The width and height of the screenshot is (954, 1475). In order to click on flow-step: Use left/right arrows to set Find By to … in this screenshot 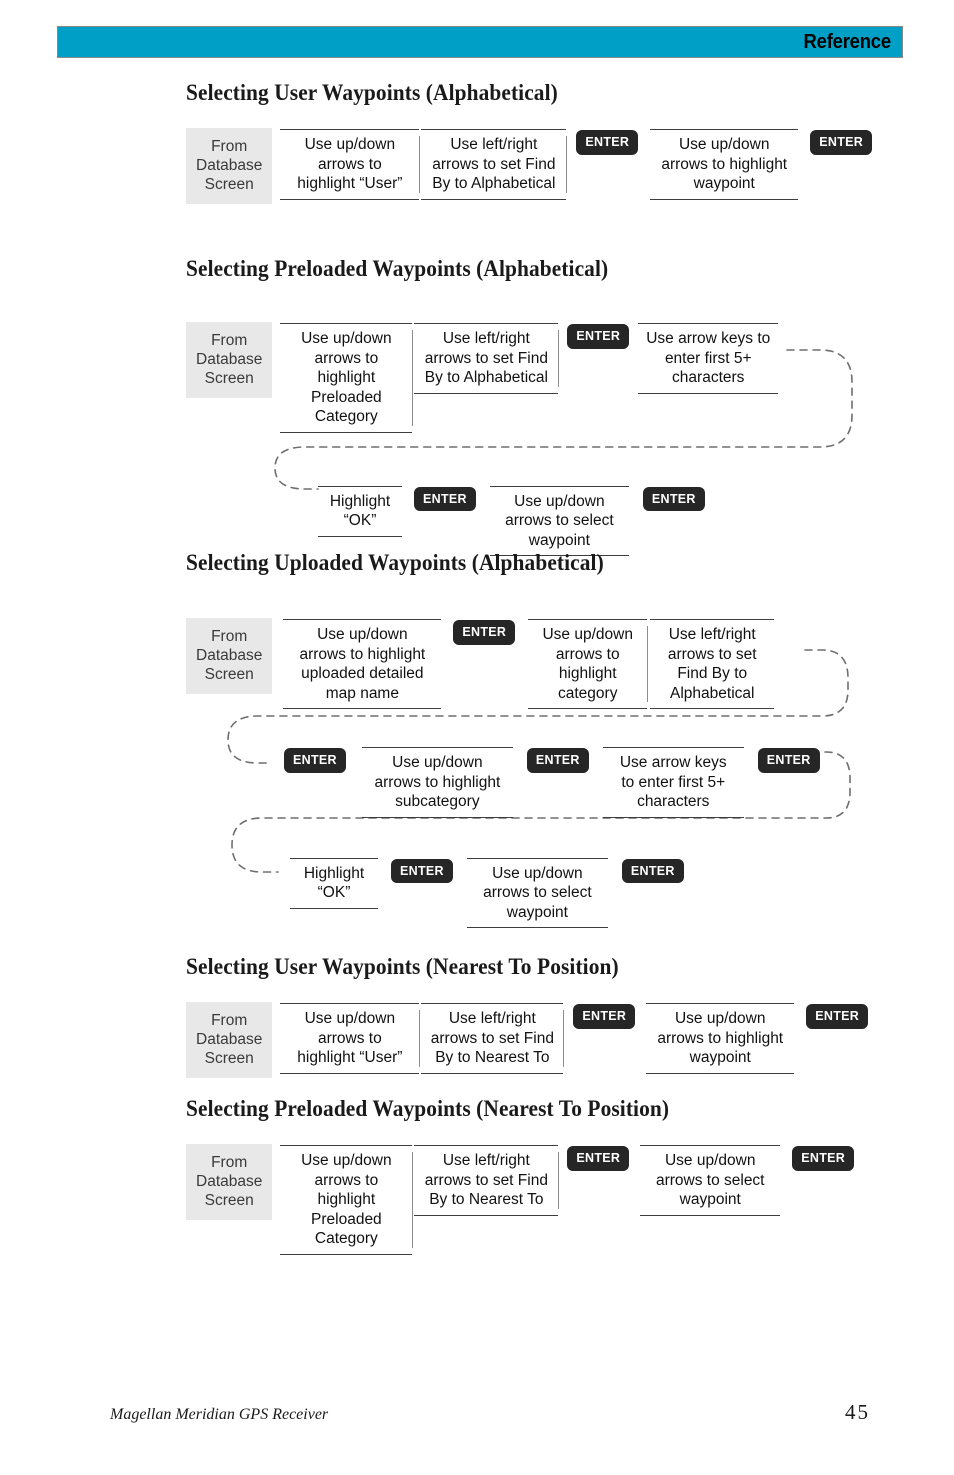, I will do `click(487, 1180)`.